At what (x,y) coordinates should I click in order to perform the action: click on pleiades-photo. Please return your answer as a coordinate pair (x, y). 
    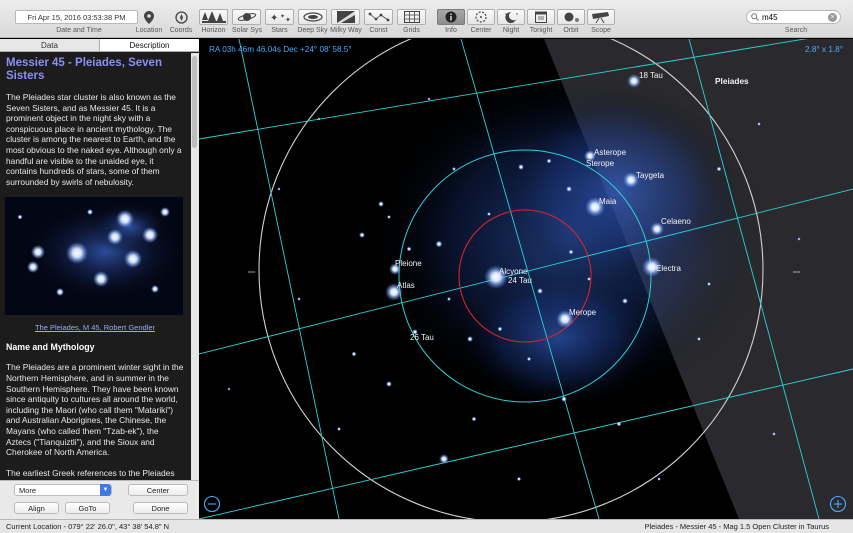
    Looking at the image, I should click on (95, 256).